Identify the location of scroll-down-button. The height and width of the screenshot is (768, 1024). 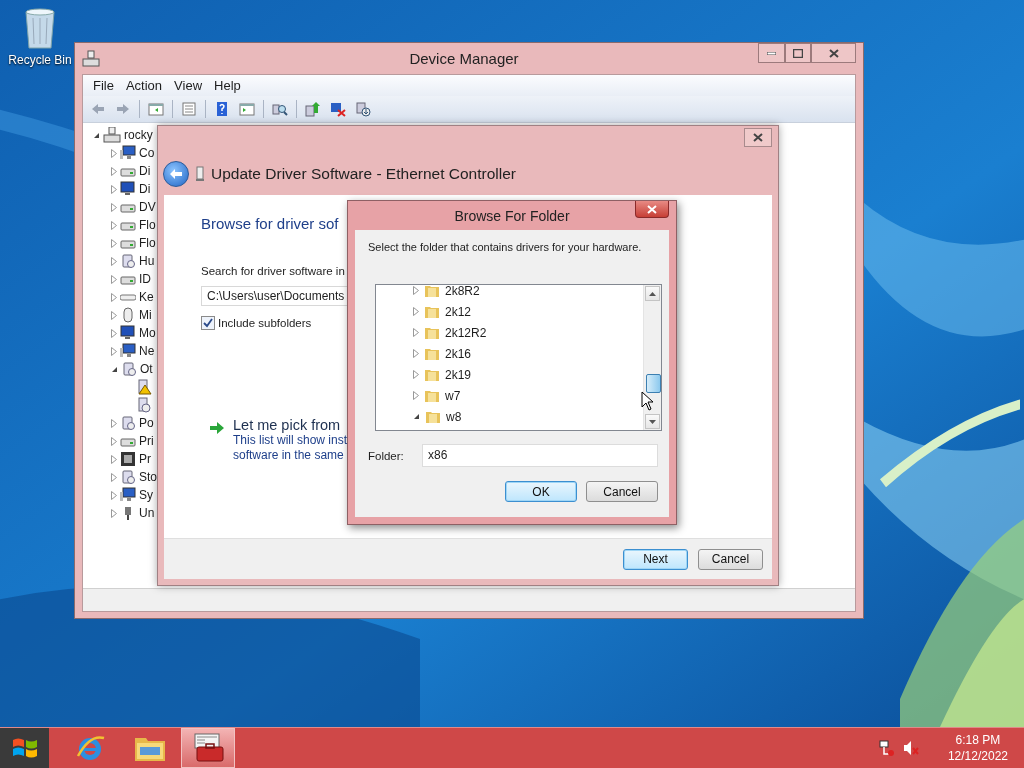
(652, 421).